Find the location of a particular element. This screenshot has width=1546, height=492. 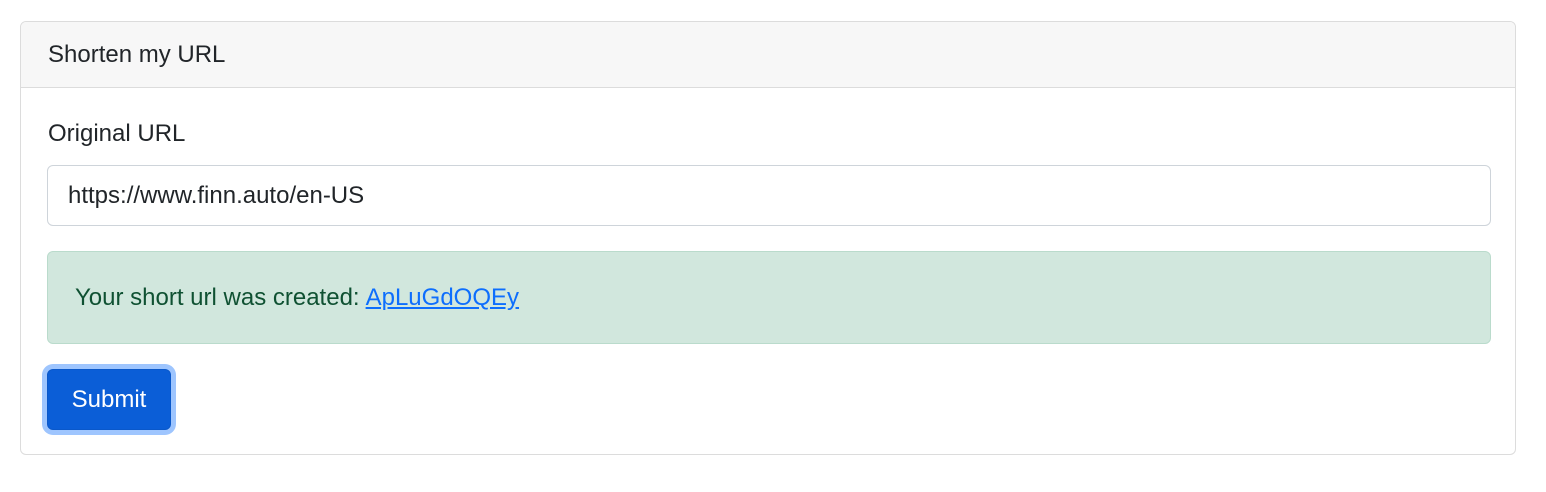

original-url-label: Original URL is located at coordinates (117, 133).